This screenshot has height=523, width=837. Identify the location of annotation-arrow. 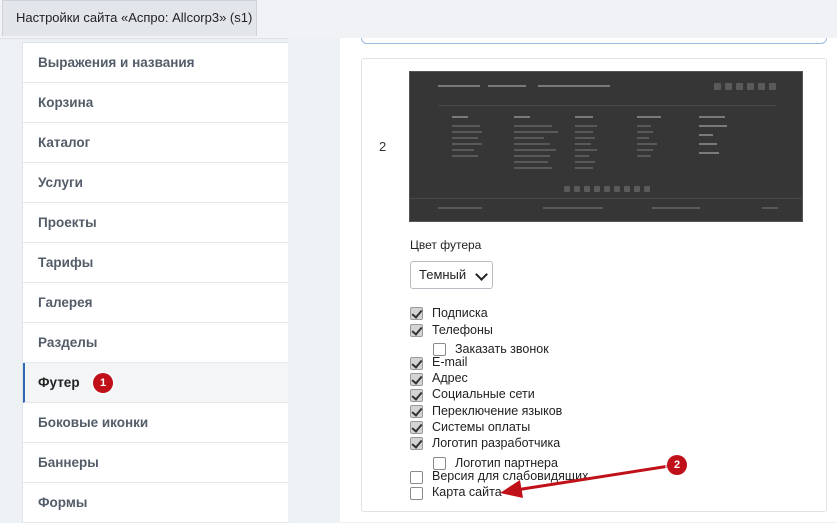
(589, 480).